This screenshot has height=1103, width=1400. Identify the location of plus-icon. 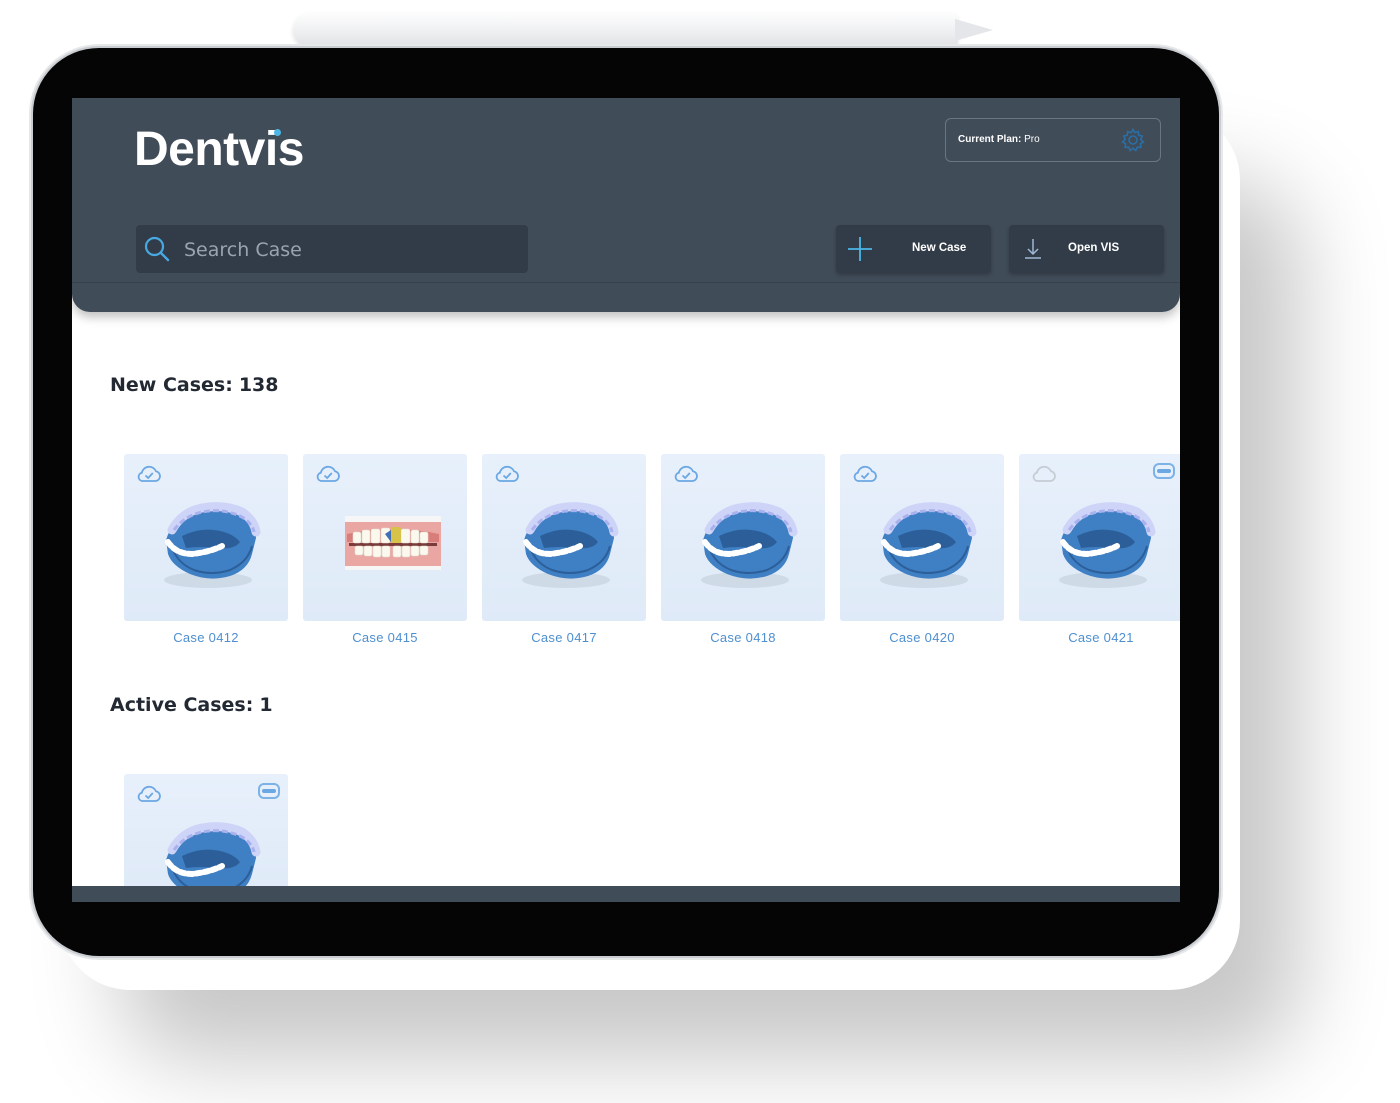
(860, 249).